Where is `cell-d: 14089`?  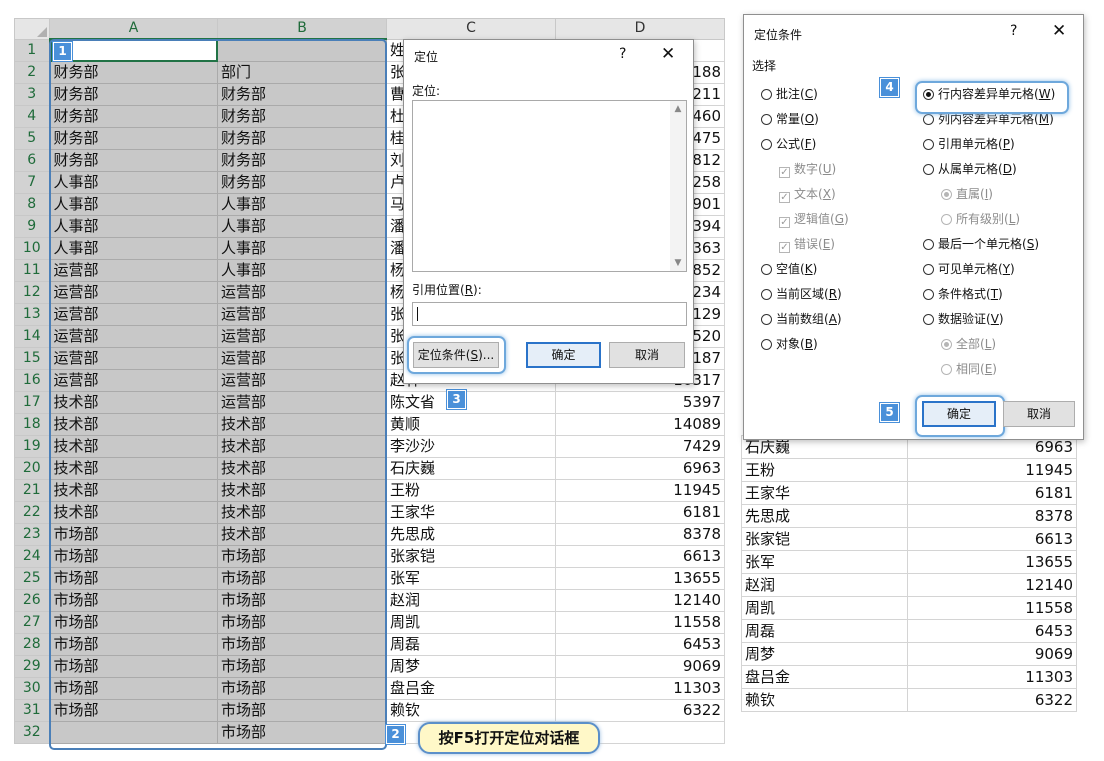 cell-d: 14089 is located at coordinates (640, 424).